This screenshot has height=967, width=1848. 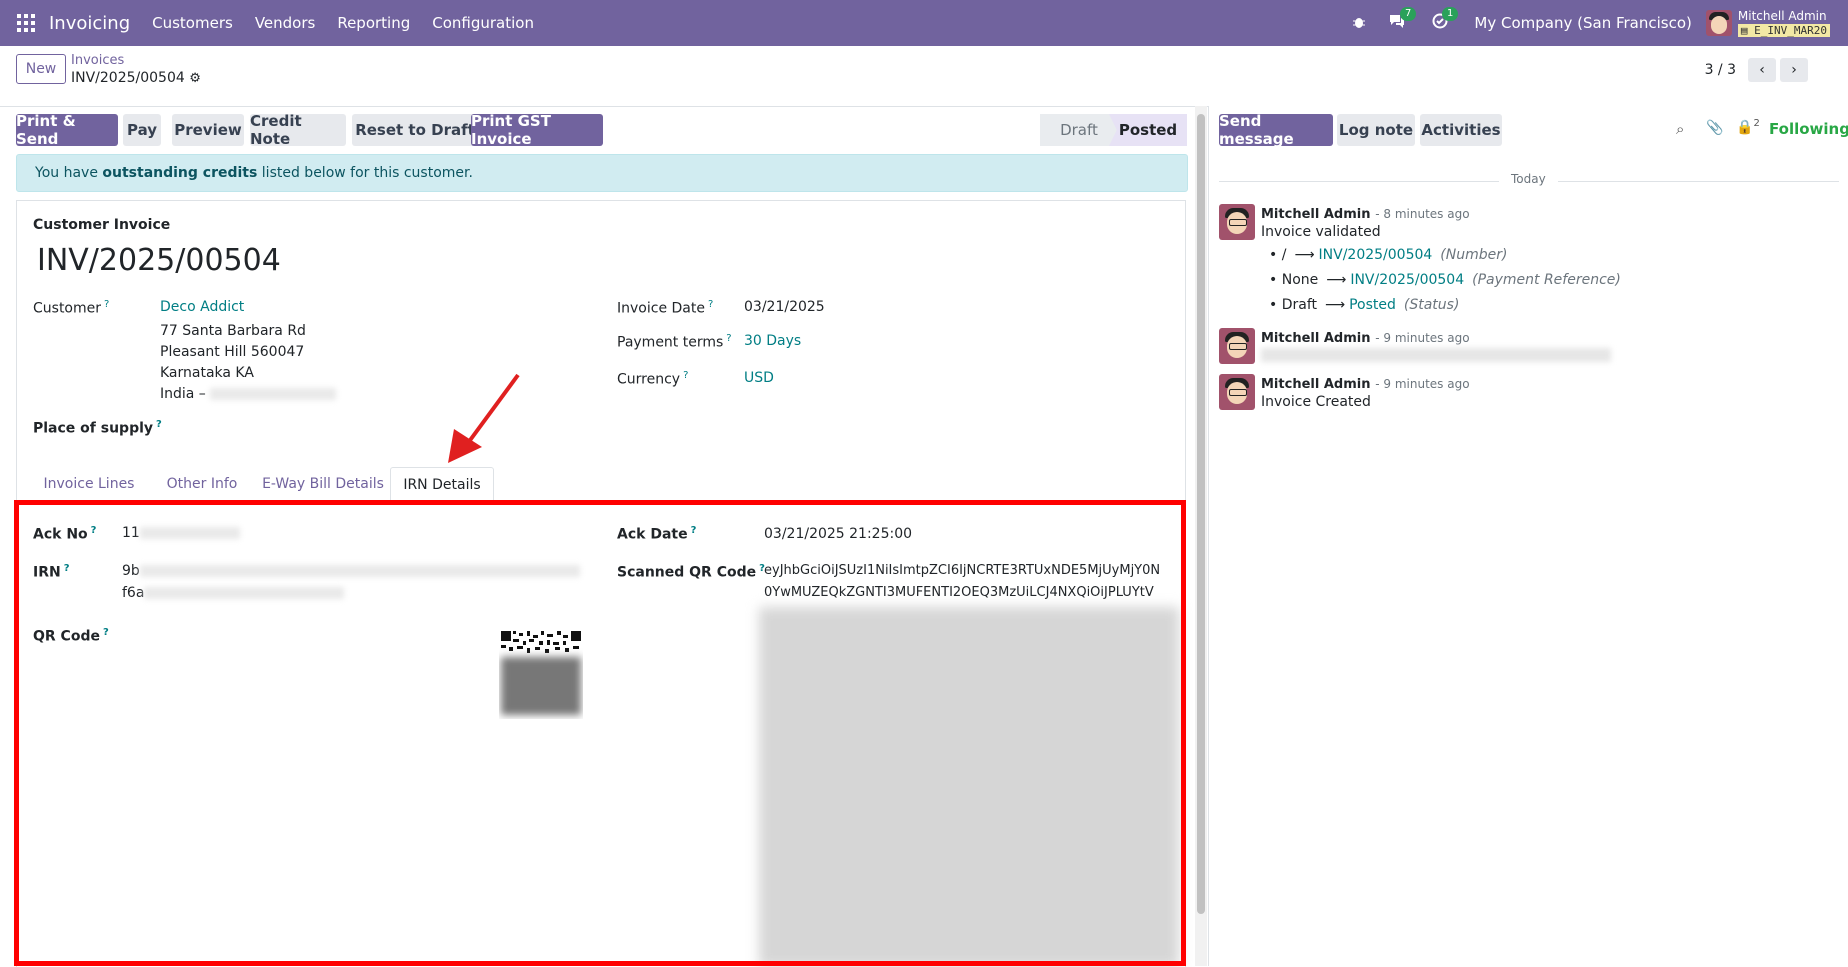 I want to click on message-body: Invoice Created, so click(x=1316, y=402).